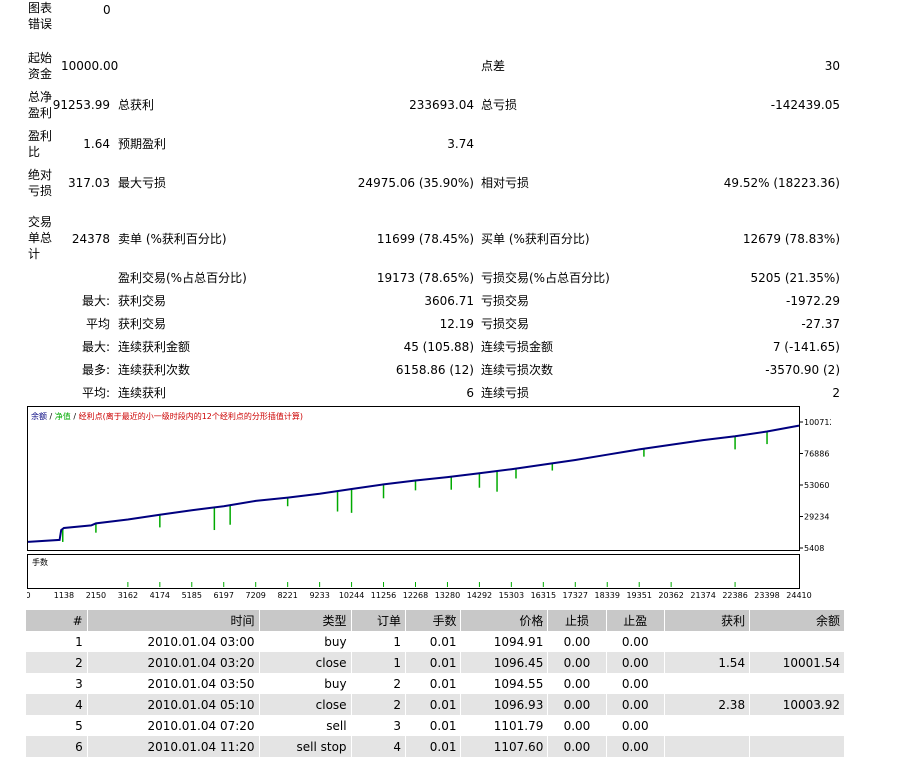  What do you see at coordinates (40, 66) in the screenshot?
I see `initial-deposit-label: 起始资金` at bounding box center [40, 66].